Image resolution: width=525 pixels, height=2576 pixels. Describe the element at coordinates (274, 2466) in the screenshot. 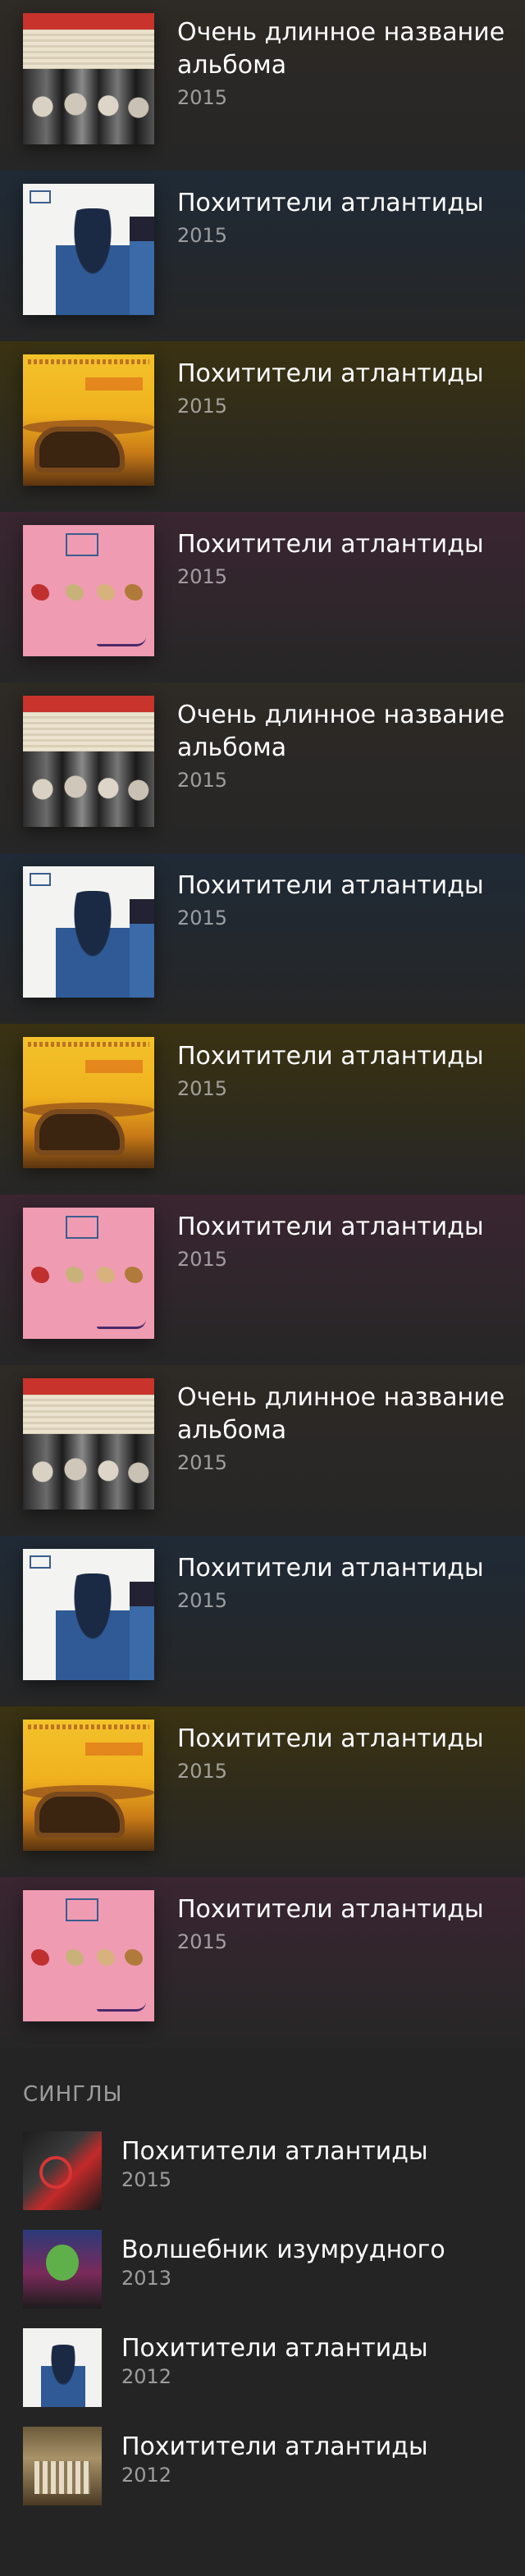

I see `single-info: Похитители атлантиды 2012` at that location.